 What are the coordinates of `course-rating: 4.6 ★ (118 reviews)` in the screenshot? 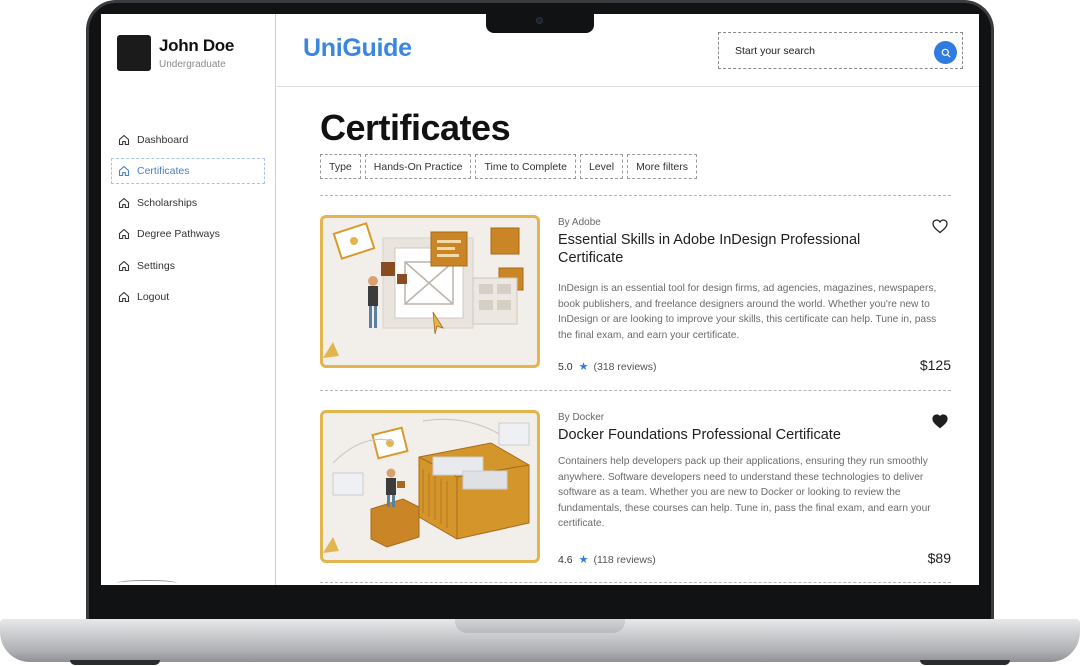 It's located at (607, 560).